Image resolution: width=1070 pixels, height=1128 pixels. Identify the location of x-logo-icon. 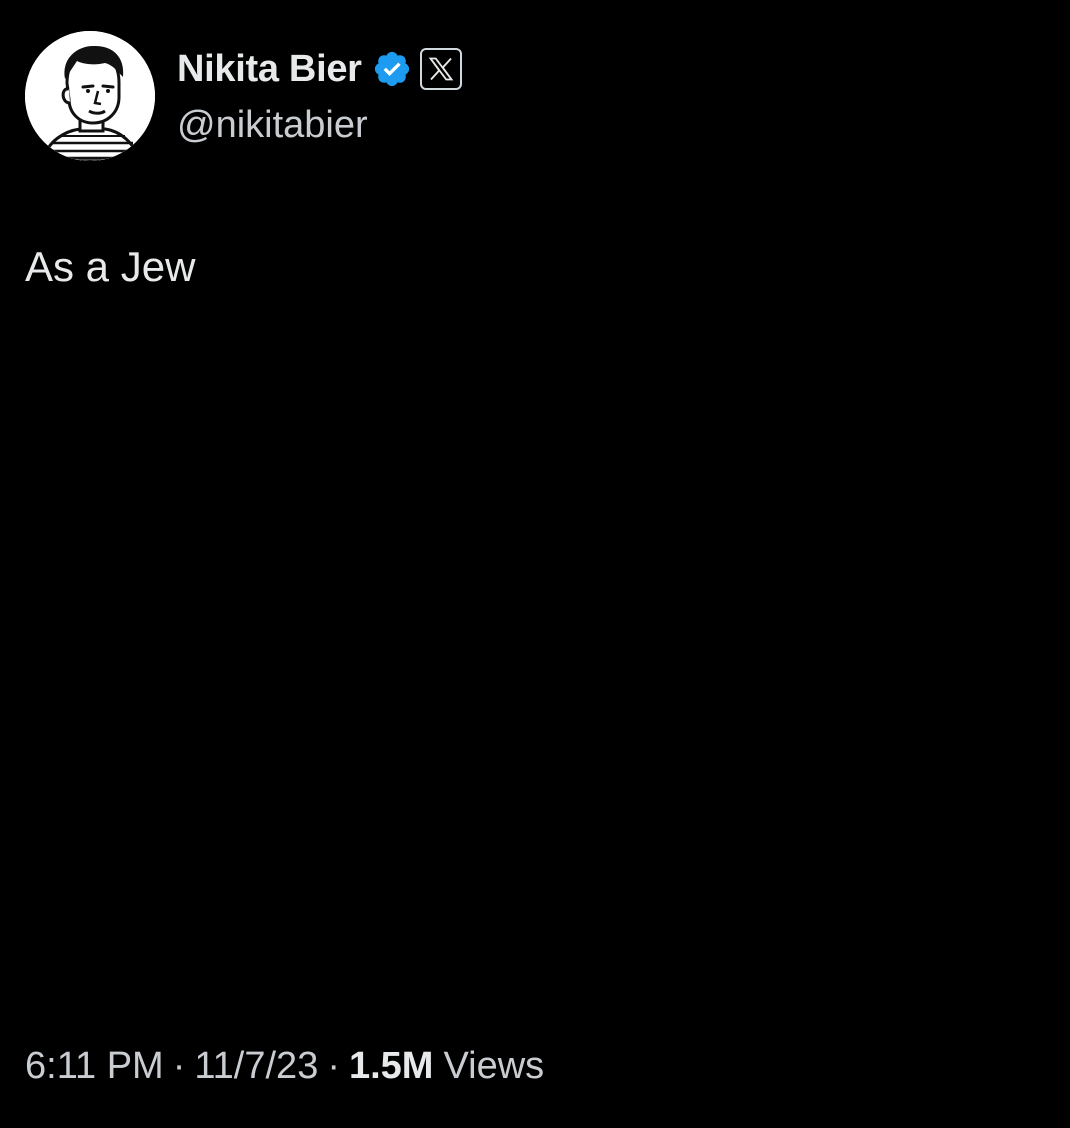
(440, 69).